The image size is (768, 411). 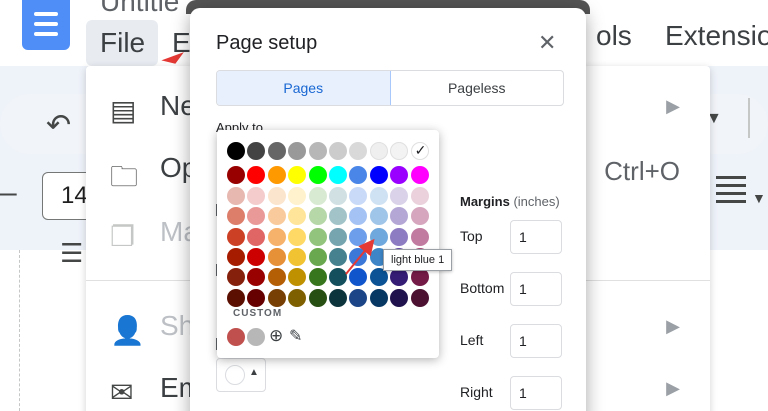 I want to click on page-color-button: ▲, so click(x=241, y=375).